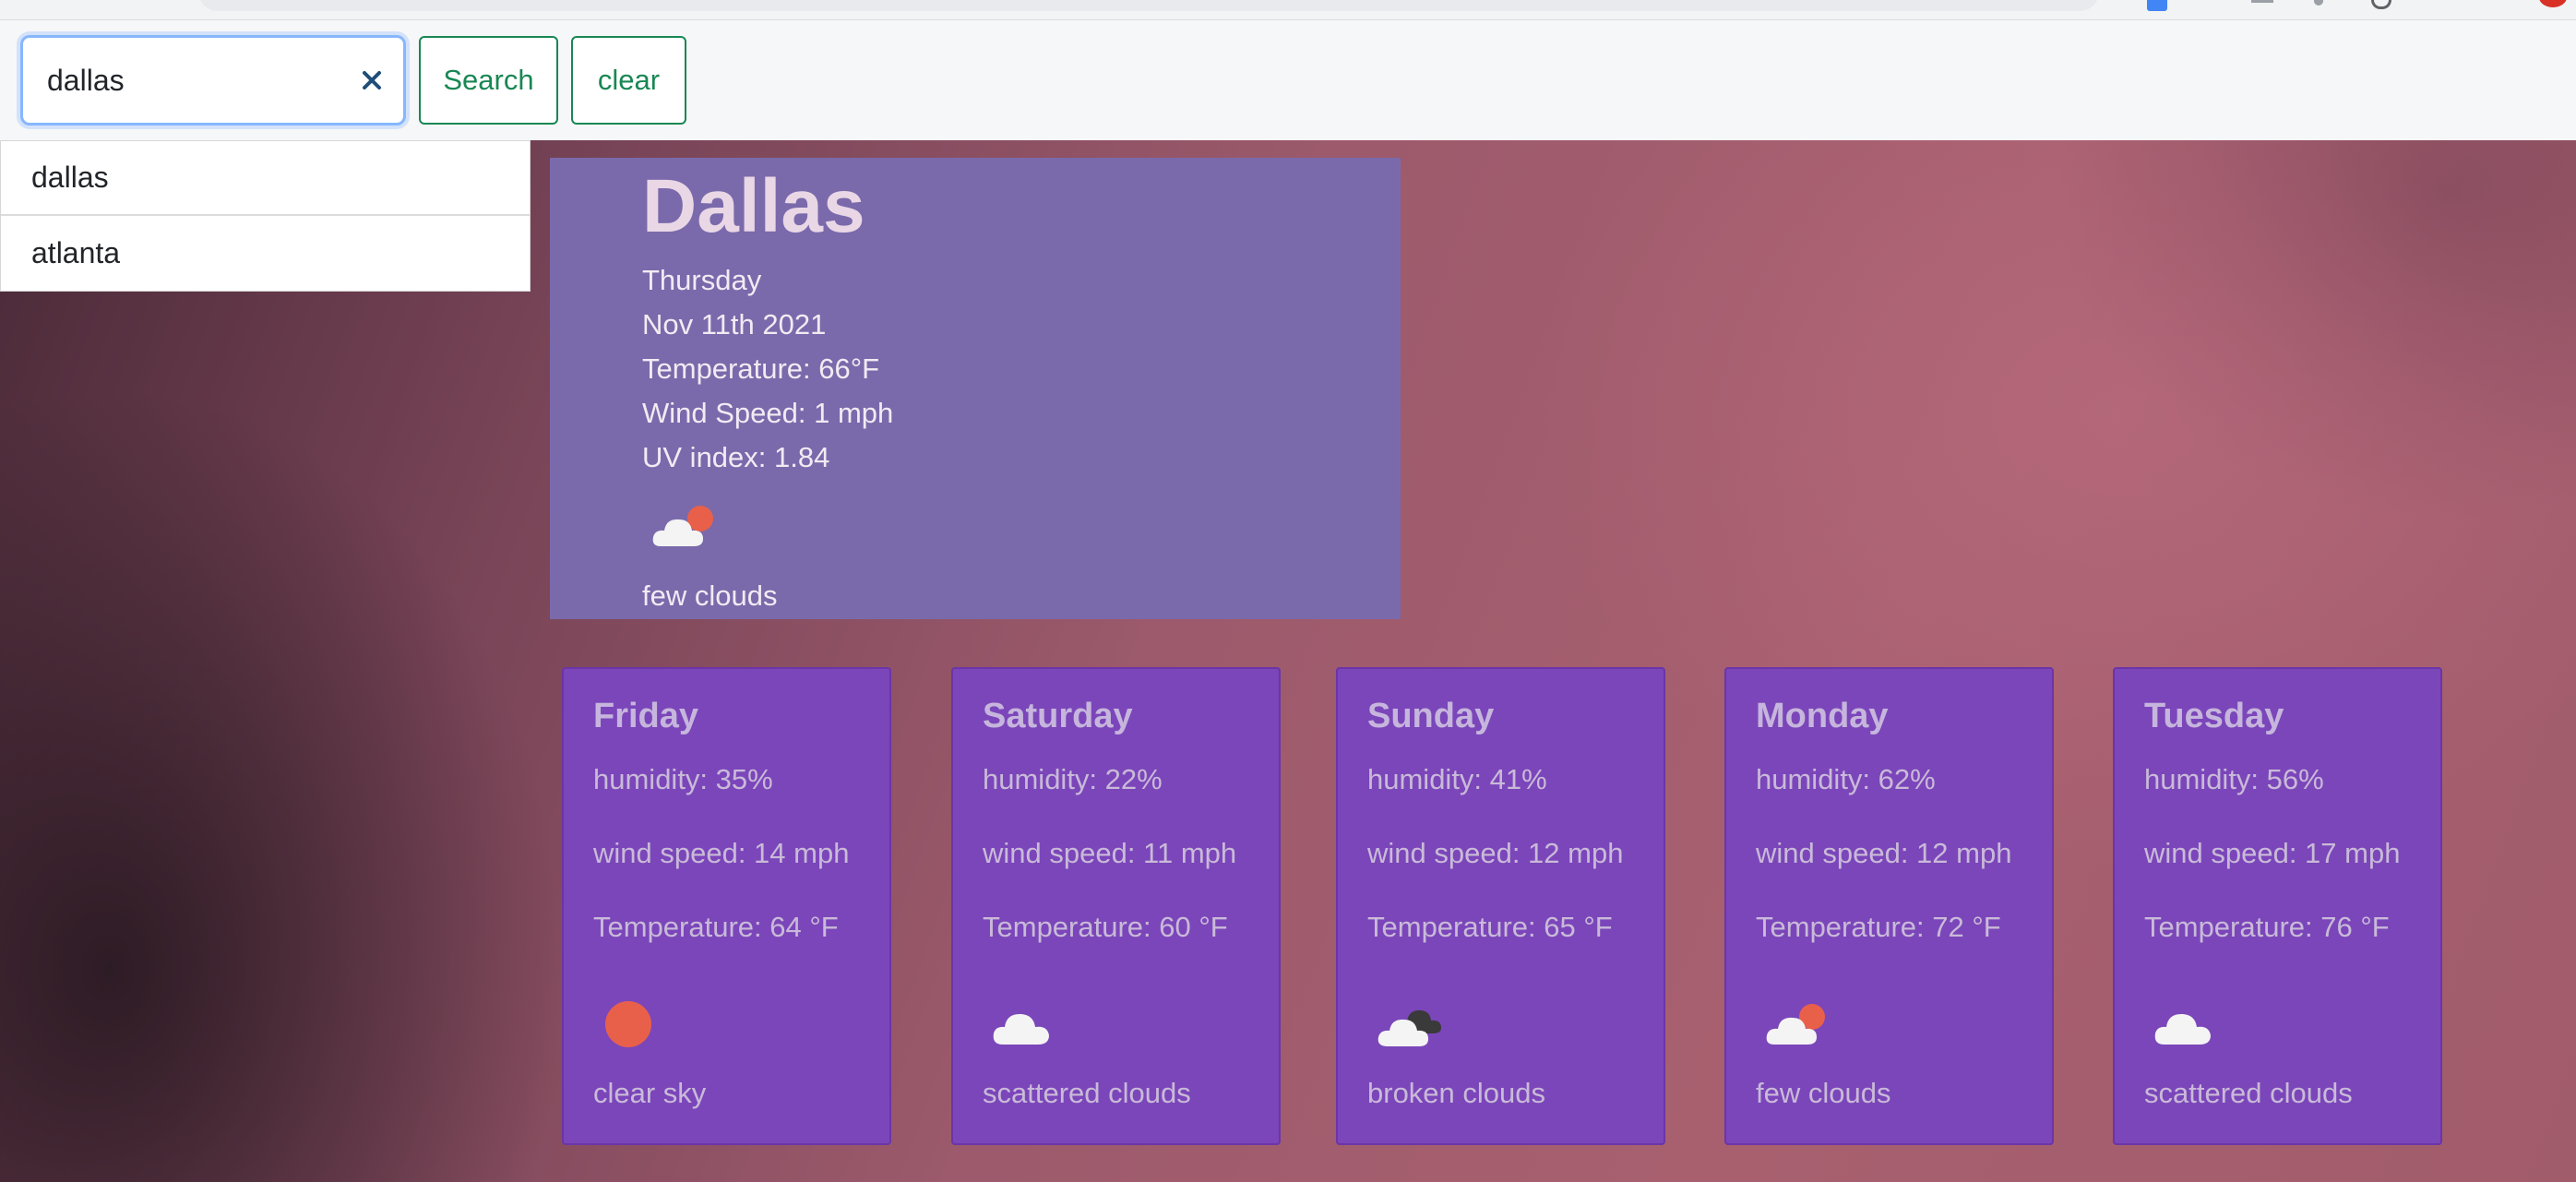 The height and width of the screenshot is (1182, 2576). I want to click on forecast-temperature: Temperature: 64 °F, so click(716, 927).